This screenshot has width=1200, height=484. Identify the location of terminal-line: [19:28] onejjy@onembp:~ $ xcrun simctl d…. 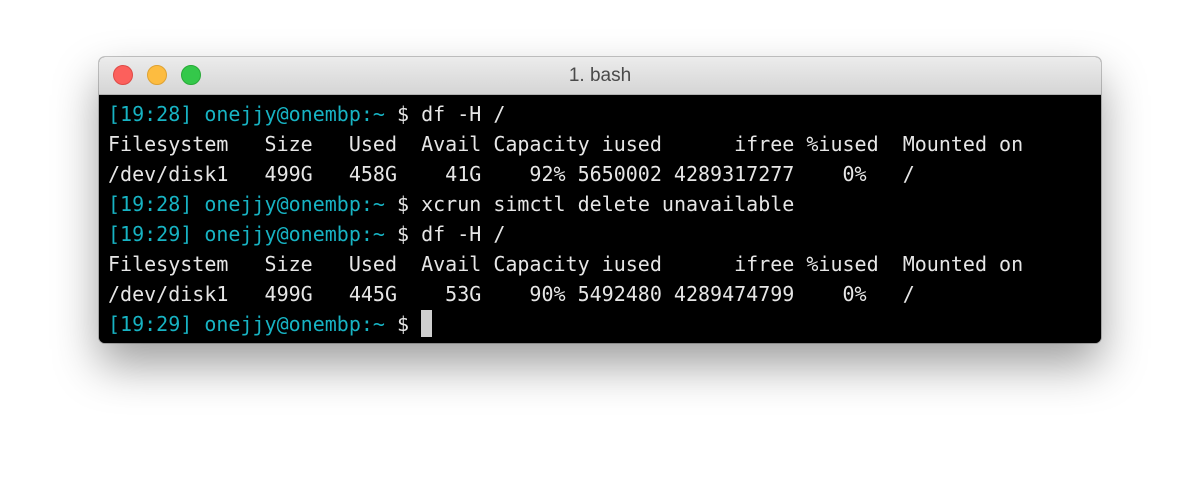
(604, 204).